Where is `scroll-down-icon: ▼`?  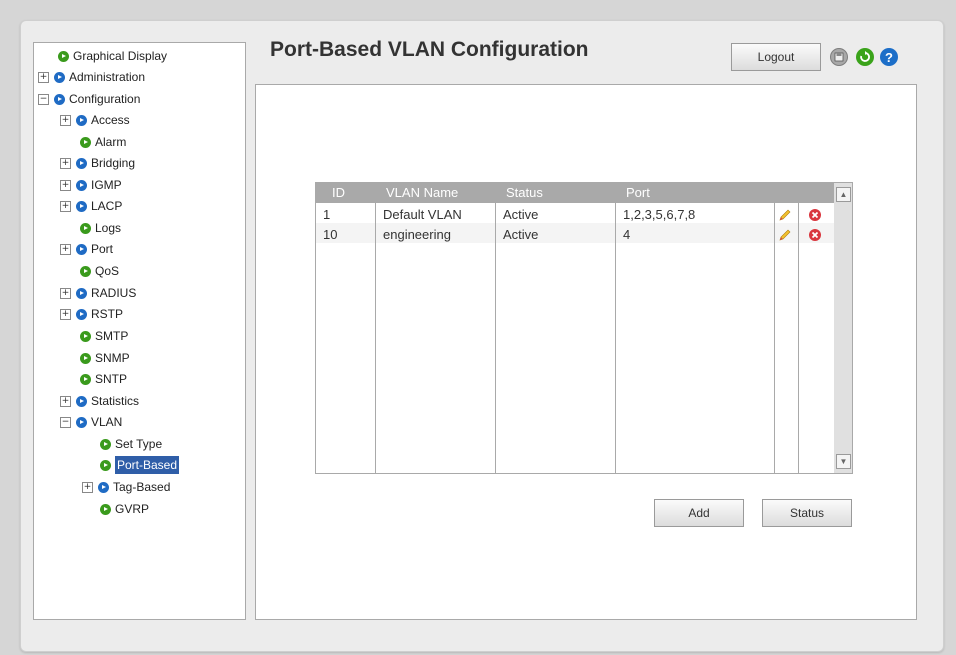
scroll-down-icon: ▼ is located at coordinates (843, 461).